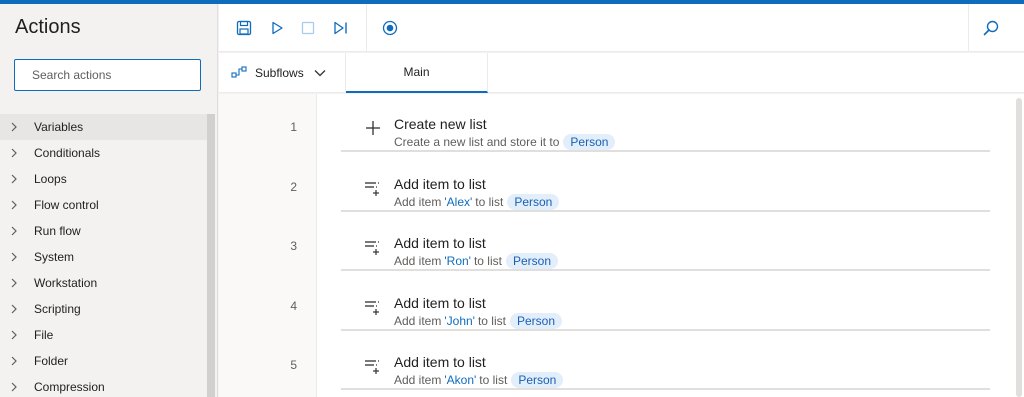  Describe the element at coordinates (293, 186) in the screenshot. I see `line-number: 2` at that location.